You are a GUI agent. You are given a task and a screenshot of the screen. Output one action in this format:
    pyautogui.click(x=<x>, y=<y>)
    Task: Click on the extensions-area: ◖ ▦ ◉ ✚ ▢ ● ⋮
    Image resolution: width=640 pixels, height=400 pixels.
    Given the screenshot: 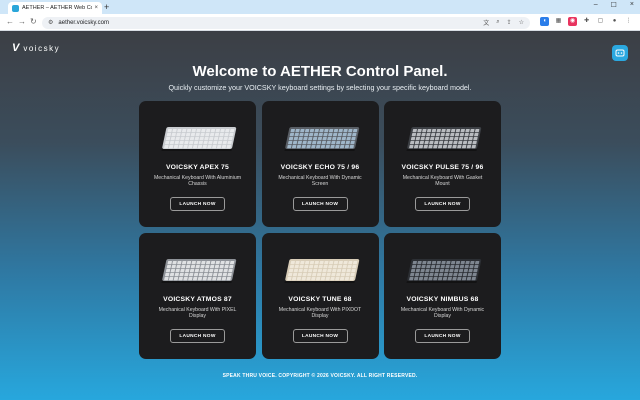 What is the action you would take?
    pyautogui.click(x=586, y=21)
    